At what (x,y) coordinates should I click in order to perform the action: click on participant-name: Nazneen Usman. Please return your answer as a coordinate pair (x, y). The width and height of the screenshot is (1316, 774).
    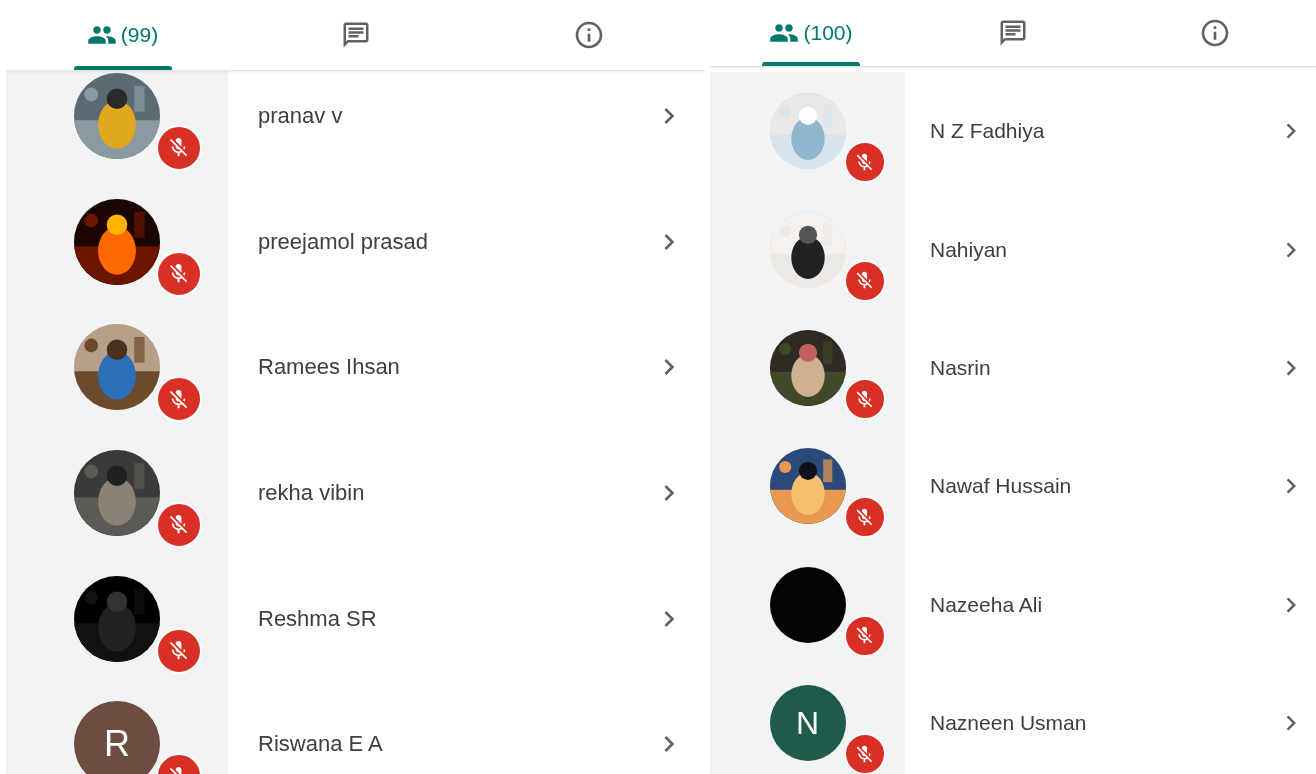
    Looking at the image, I should click on (1009, 723).